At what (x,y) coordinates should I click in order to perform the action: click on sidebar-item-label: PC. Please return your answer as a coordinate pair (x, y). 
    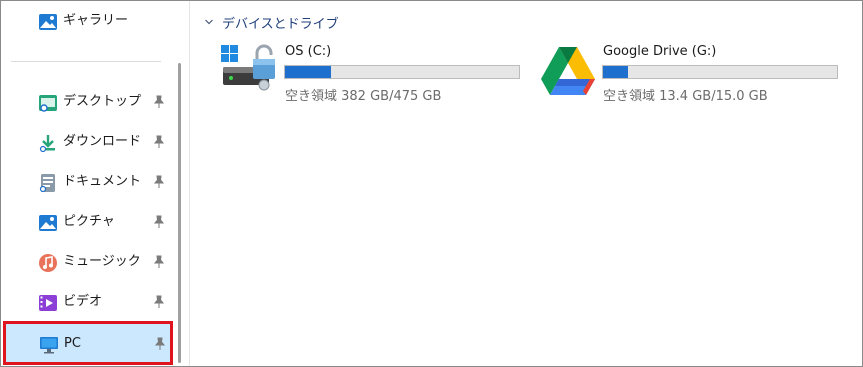
    Looking at the image, I should click on (72, 343).